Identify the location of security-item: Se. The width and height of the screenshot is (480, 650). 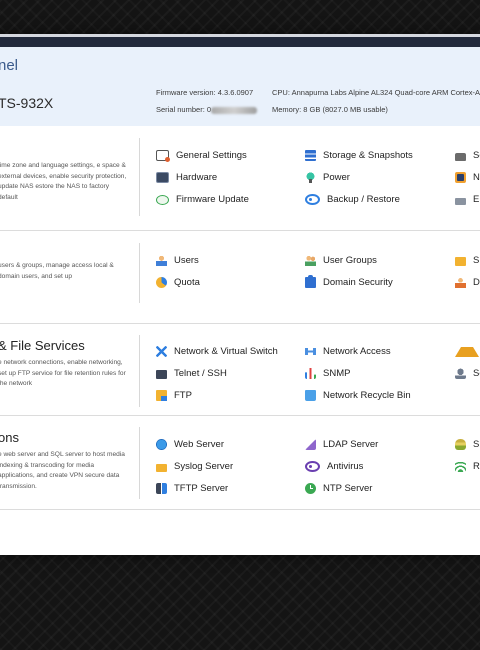
(467, 155).